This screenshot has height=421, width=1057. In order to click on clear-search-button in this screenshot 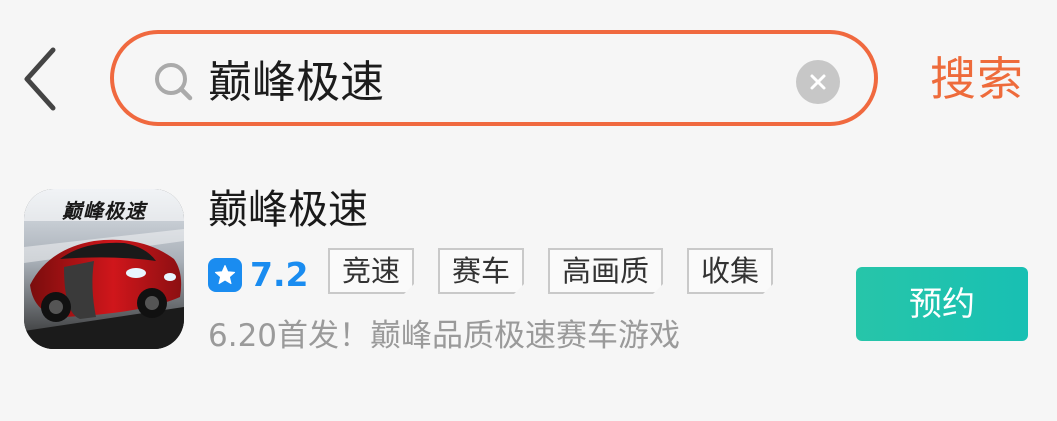, I will do `click(818, 82)`.